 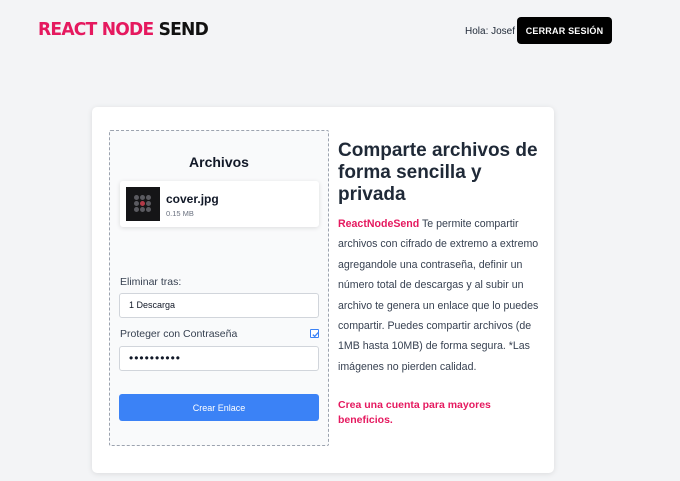 What do you see at coordinates (143, 204) in the screenshot?
I see `file-thumbnail` at bounding box center [143, 204].